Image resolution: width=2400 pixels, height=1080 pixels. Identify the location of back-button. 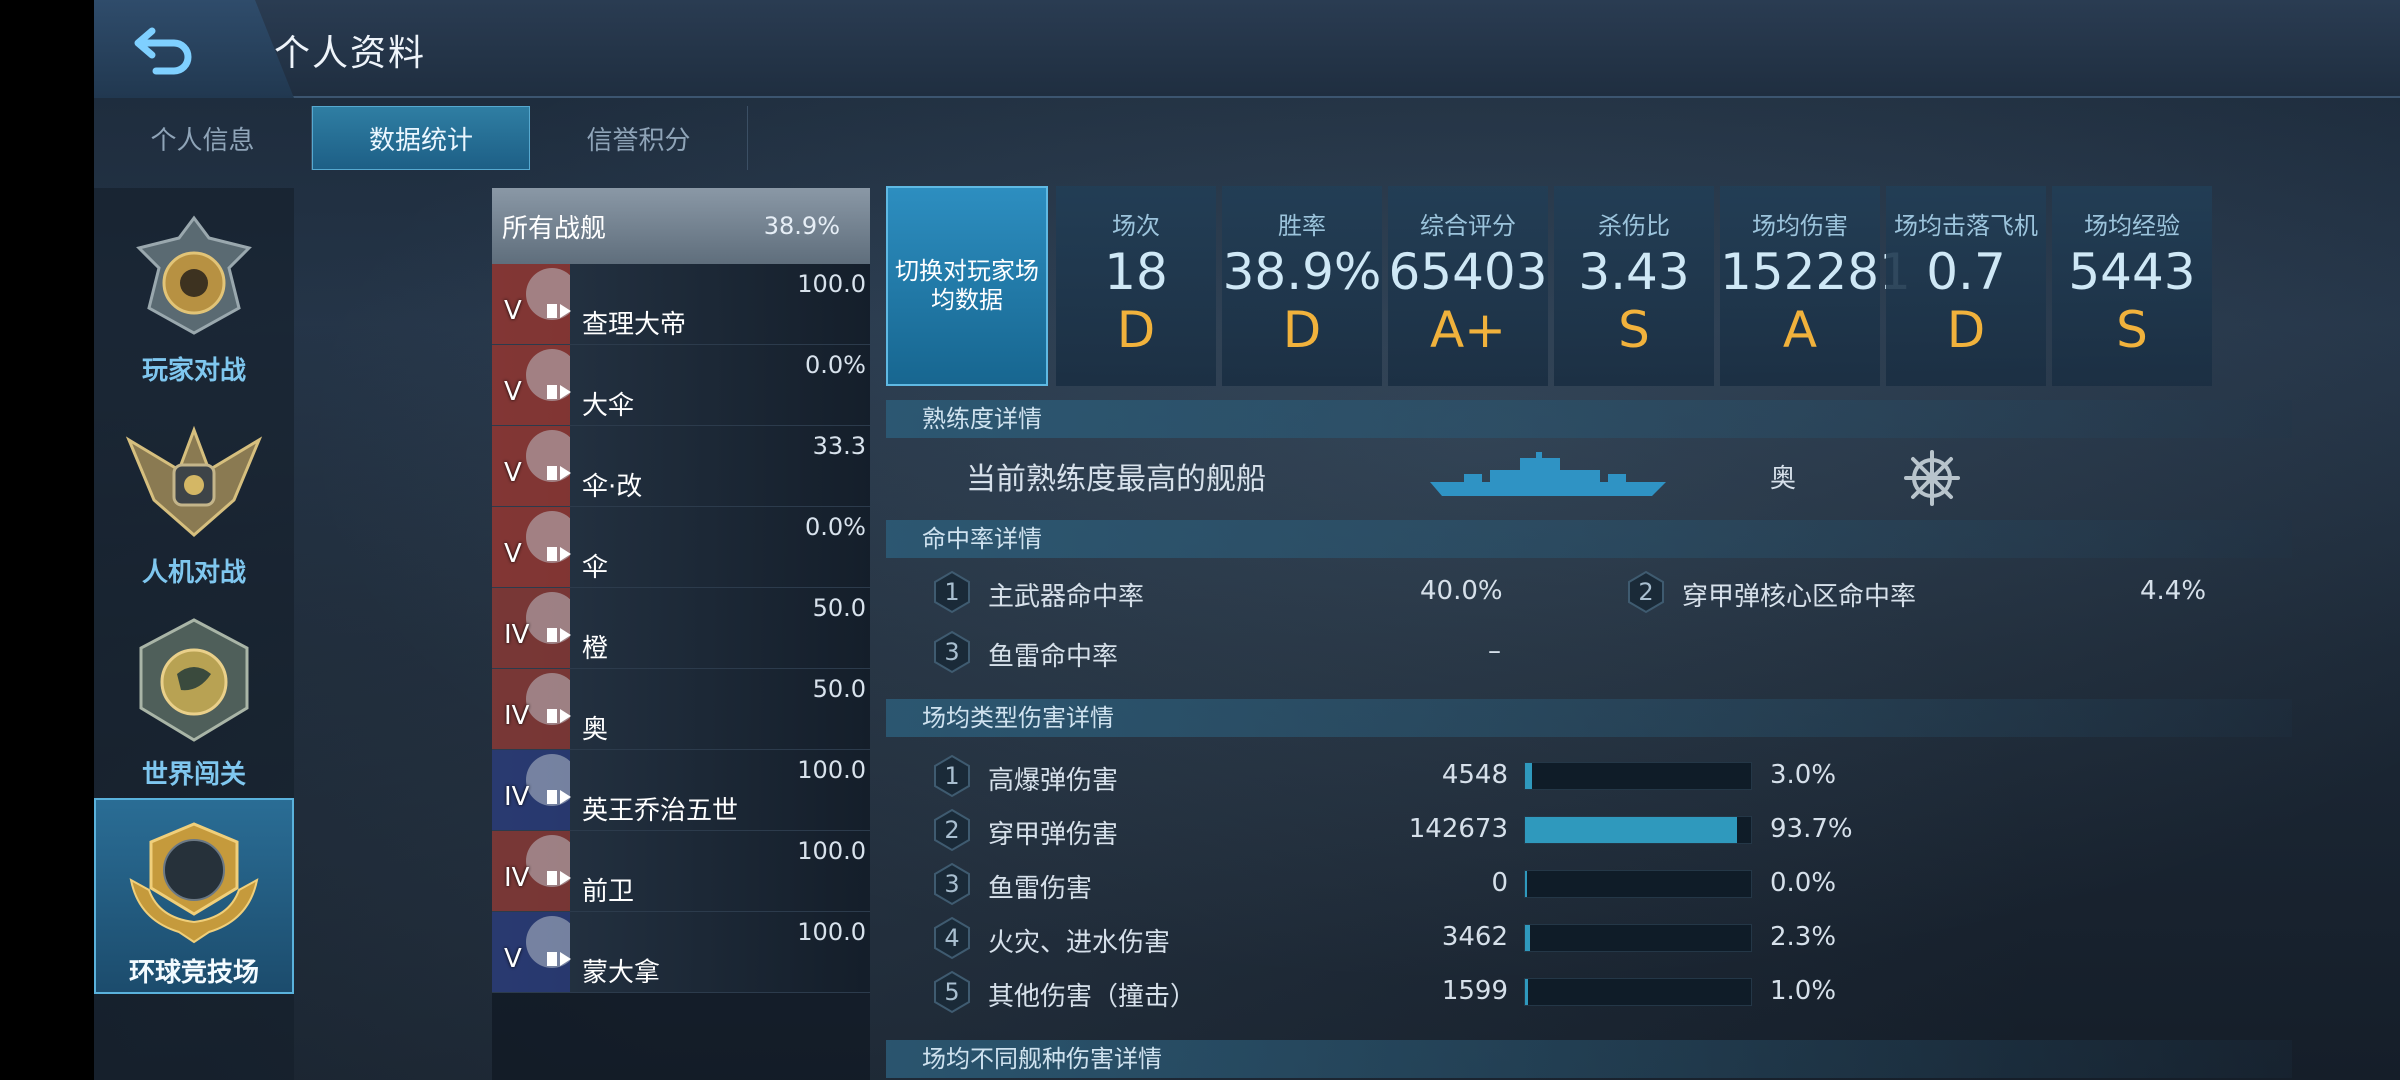
(164, 49).